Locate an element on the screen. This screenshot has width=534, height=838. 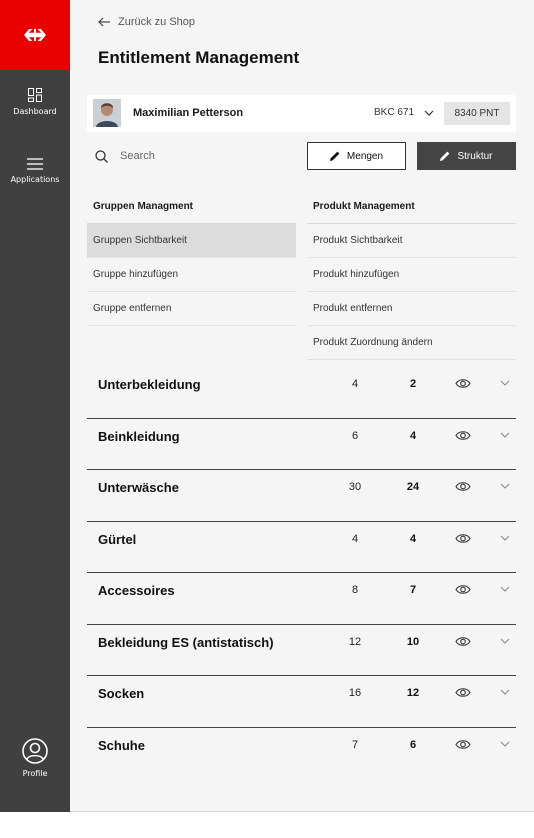
sidebar-item-dashboard: Dashboard is located at coordinates (35, 102).